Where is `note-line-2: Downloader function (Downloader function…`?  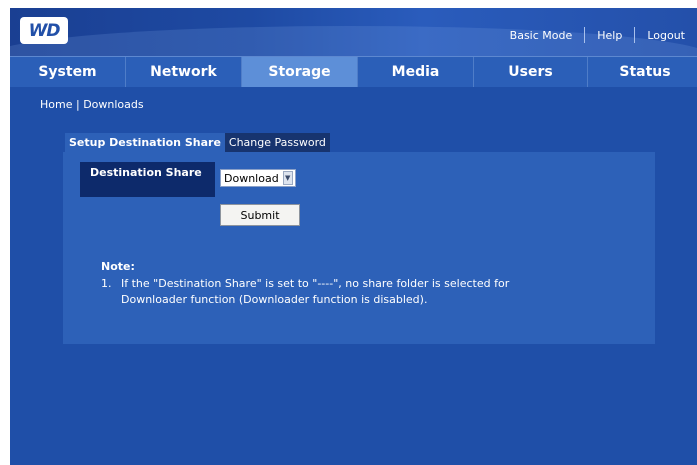
note-line-2: Downloader function (Downloader function… is located at coordinates (274, 299).